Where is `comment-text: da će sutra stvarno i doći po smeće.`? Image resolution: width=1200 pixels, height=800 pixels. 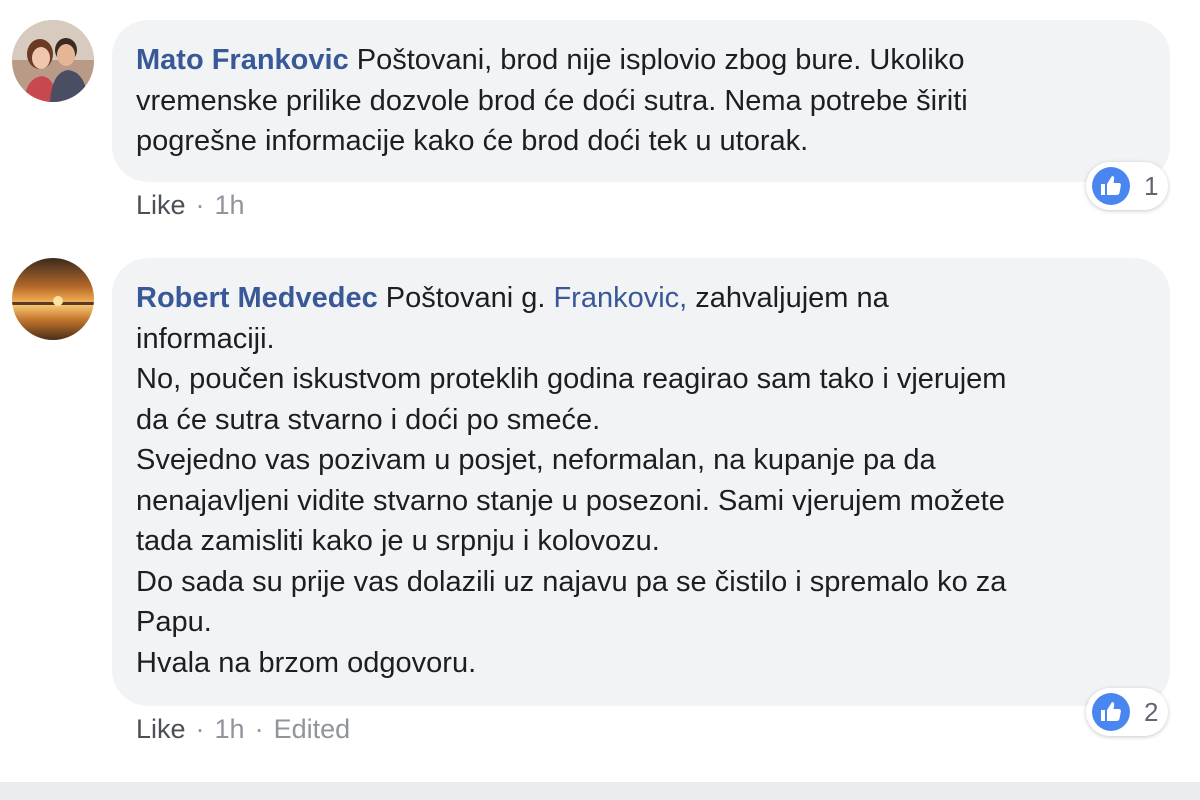 comment-text: da će sutra stvarno i doći po smeće. is located at coordinates (368, 419).